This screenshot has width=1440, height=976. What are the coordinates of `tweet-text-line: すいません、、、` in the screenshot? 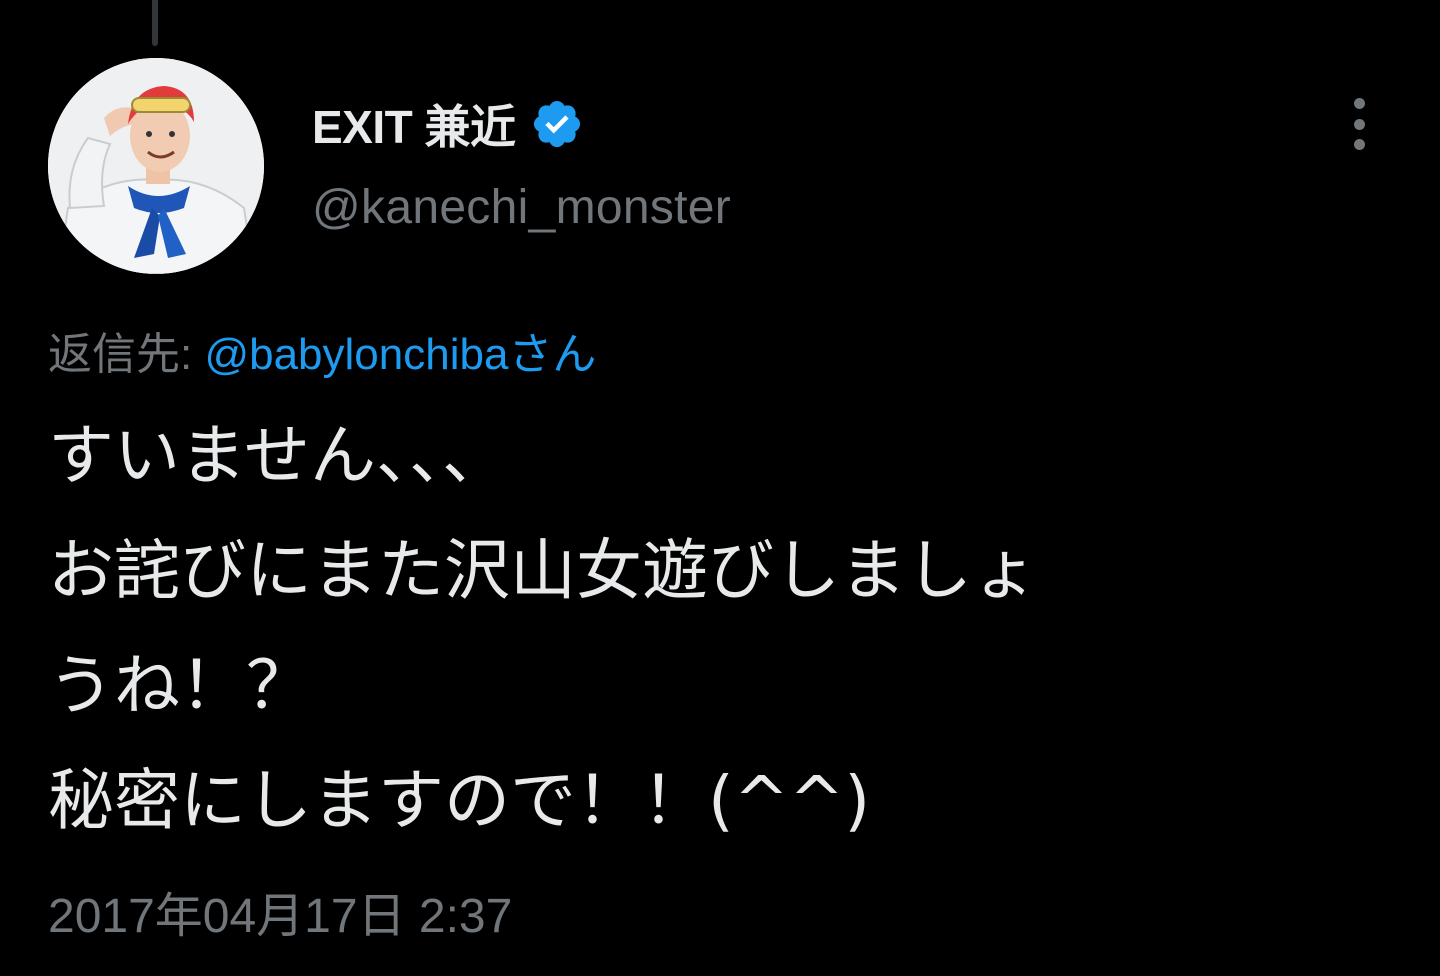 It's located at (278, 455).